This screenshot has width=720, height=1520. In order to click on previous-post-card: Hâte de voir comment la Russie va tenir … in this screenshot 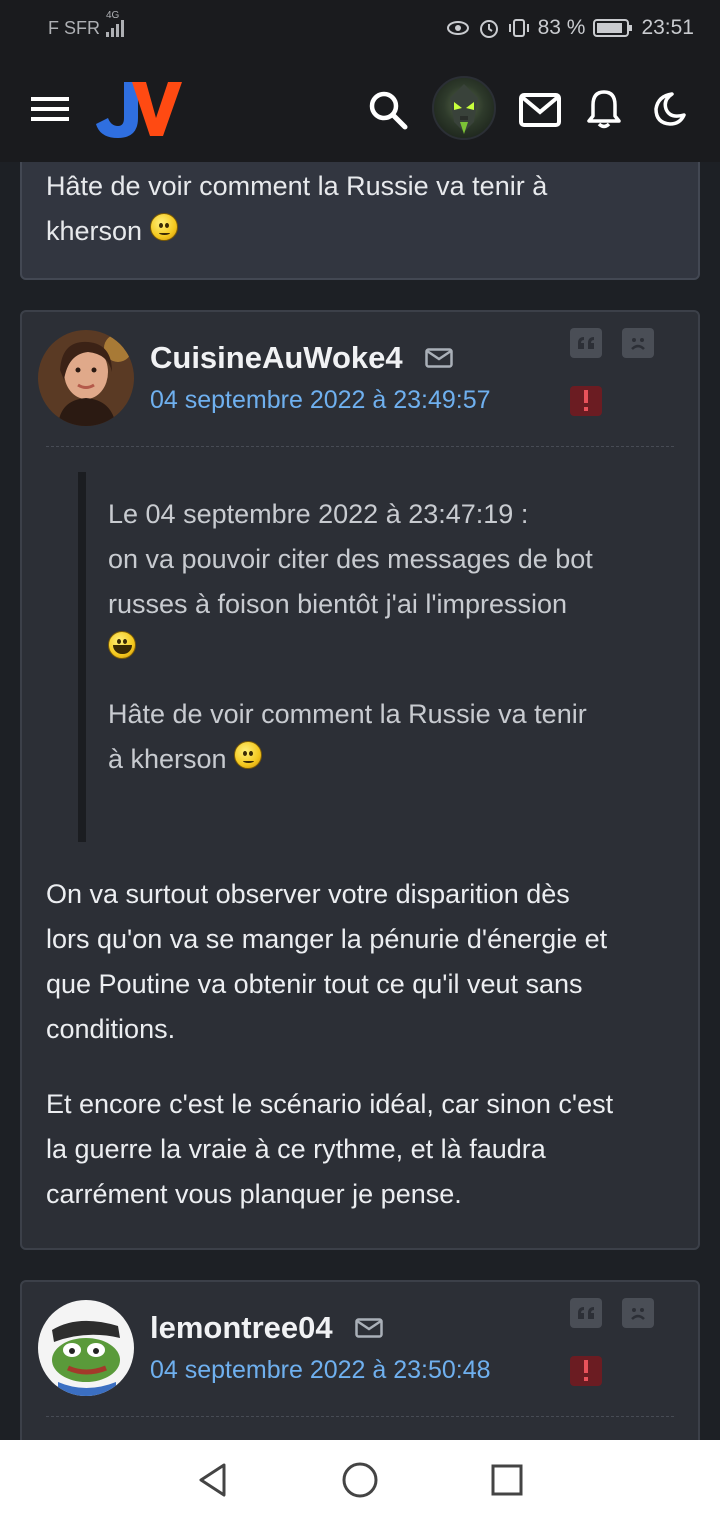, I will do `click(360, 221)`.